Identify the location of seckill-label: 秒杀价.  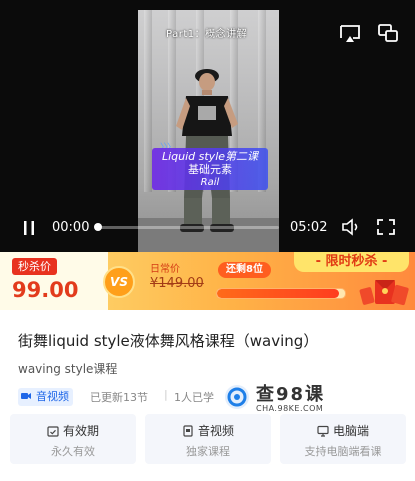
(34, 266).